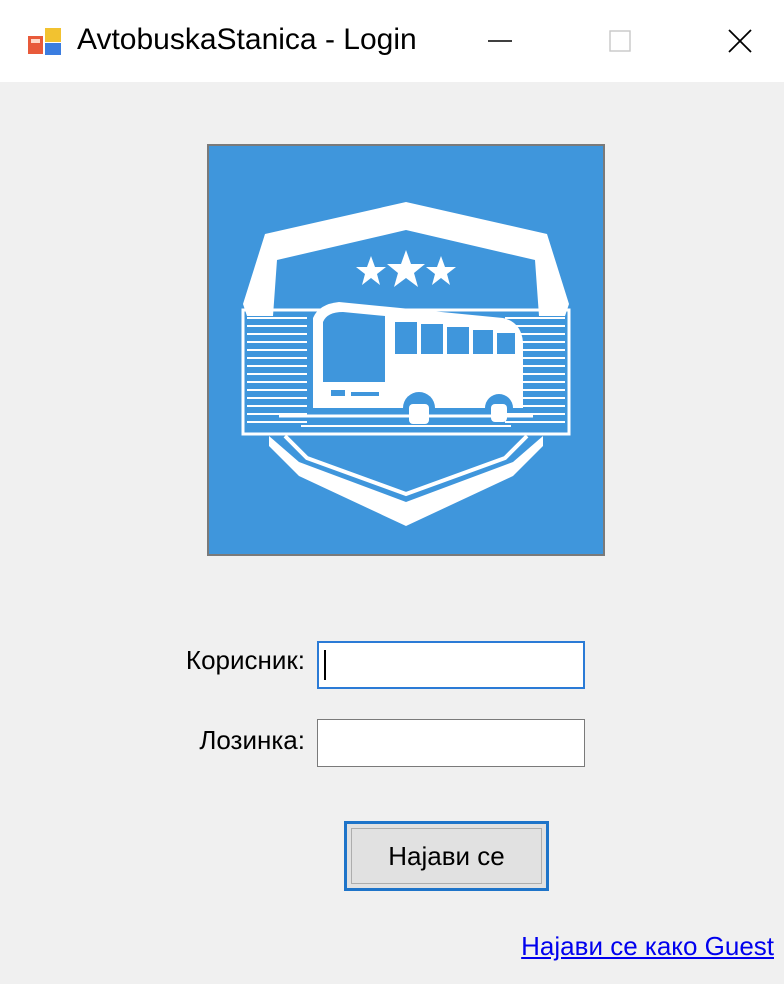 This screenshot has height=984, width=784. I want to click on title-bar: AvtobuskaStanica - Login, so click(392, 41).